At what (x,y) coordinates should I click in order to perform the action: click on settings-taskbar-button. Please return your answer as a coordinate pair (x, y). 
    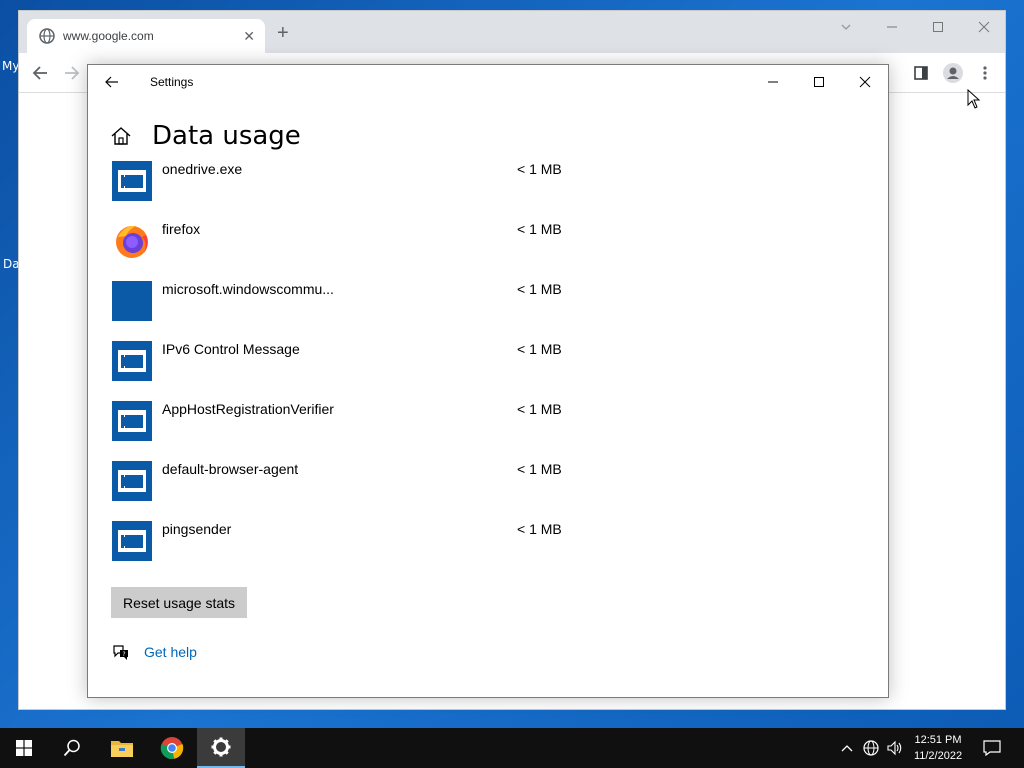
    Looking at the image, I should click on (221, 748).